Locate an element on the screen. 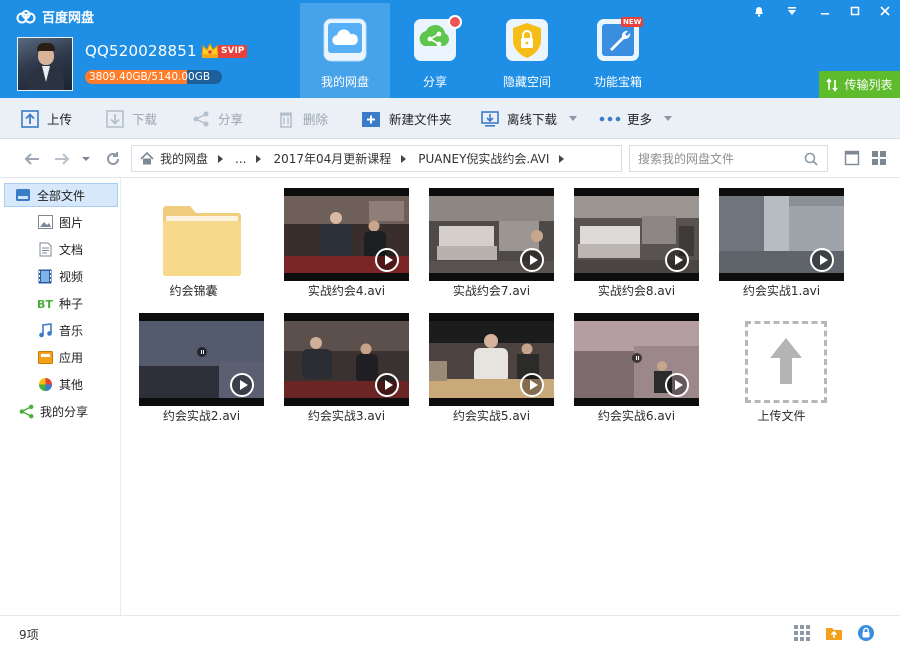 The width and height of the screenshot is (900, 650). svip-badge: SVIP is located at coordinates (224, 51).